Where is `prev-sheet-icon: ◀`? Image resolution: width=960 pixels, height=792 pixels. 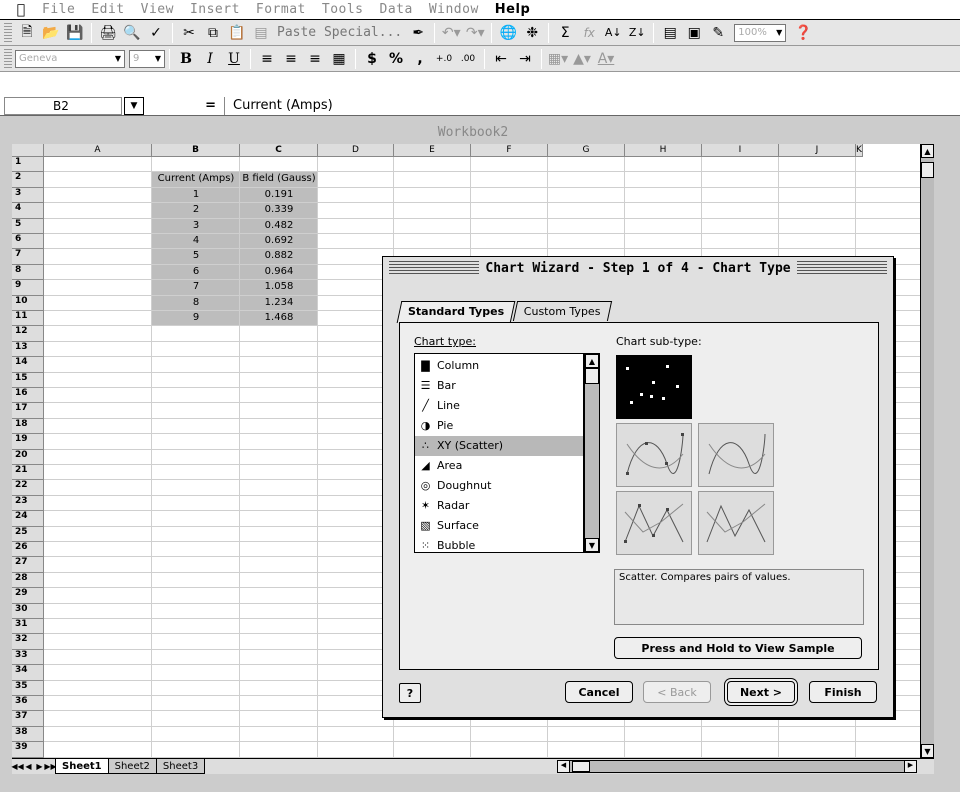 prev-sheet-icon: ◀ is located at coordinates (28, 767).